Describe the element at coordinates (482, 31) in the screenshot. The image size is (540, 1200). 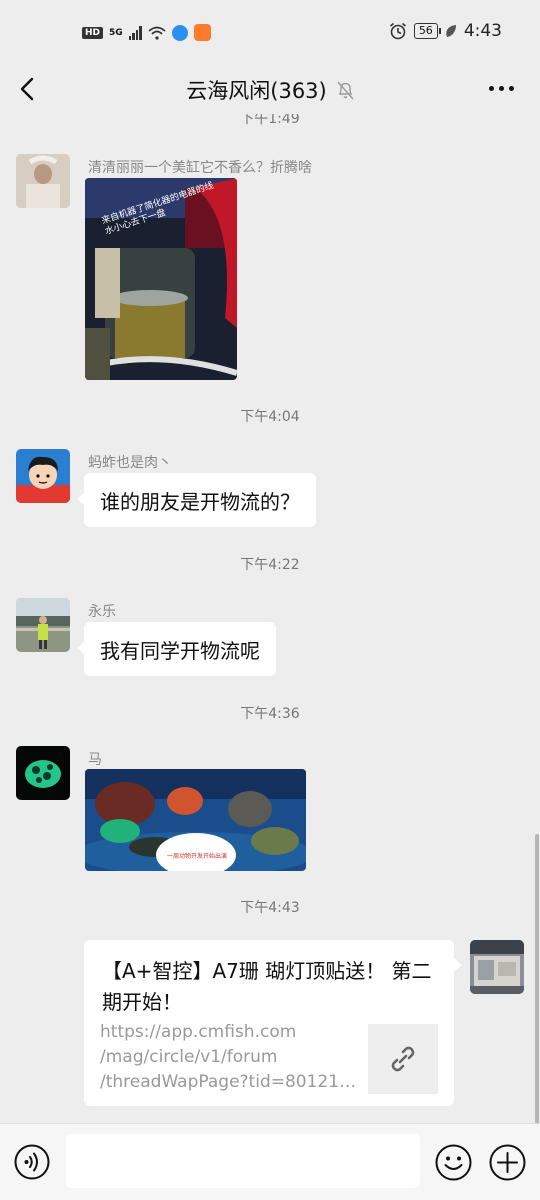
I see `clock: 4:43` at that location.